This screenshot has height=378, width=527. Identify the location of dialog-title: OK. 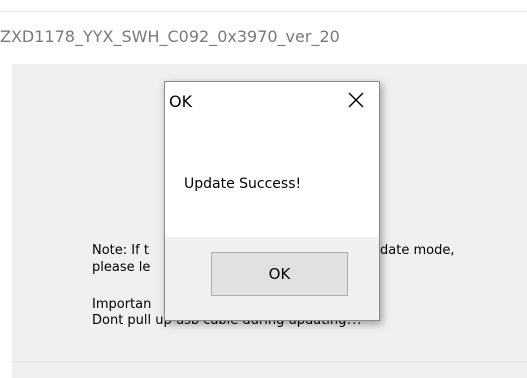
(181, 101).